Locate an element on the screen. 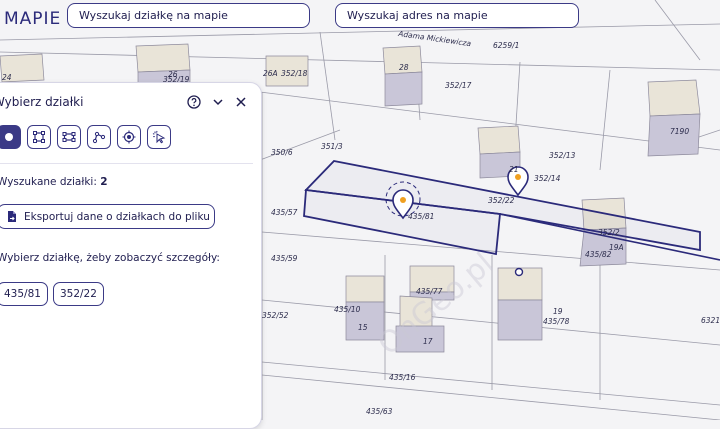 The height and width of the screenshot is (429, 720). parcel-chip-list: 435/81 352/22 is located at coordinates (52, 294).